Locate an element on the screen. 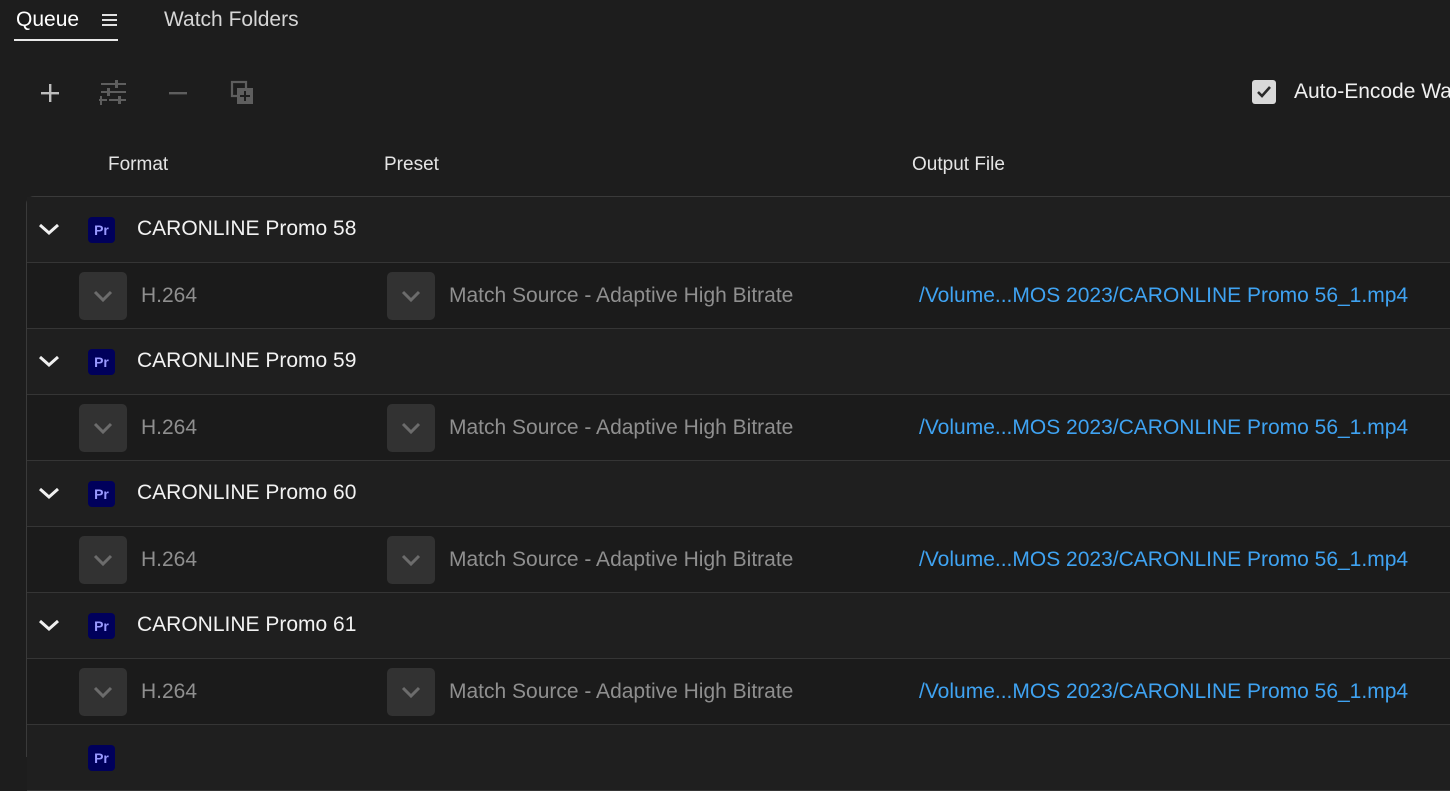 This screenshot has width=1450, height=791. auto-encode-label: Auto-Encode Wa is located at coordinates (1372, 91).